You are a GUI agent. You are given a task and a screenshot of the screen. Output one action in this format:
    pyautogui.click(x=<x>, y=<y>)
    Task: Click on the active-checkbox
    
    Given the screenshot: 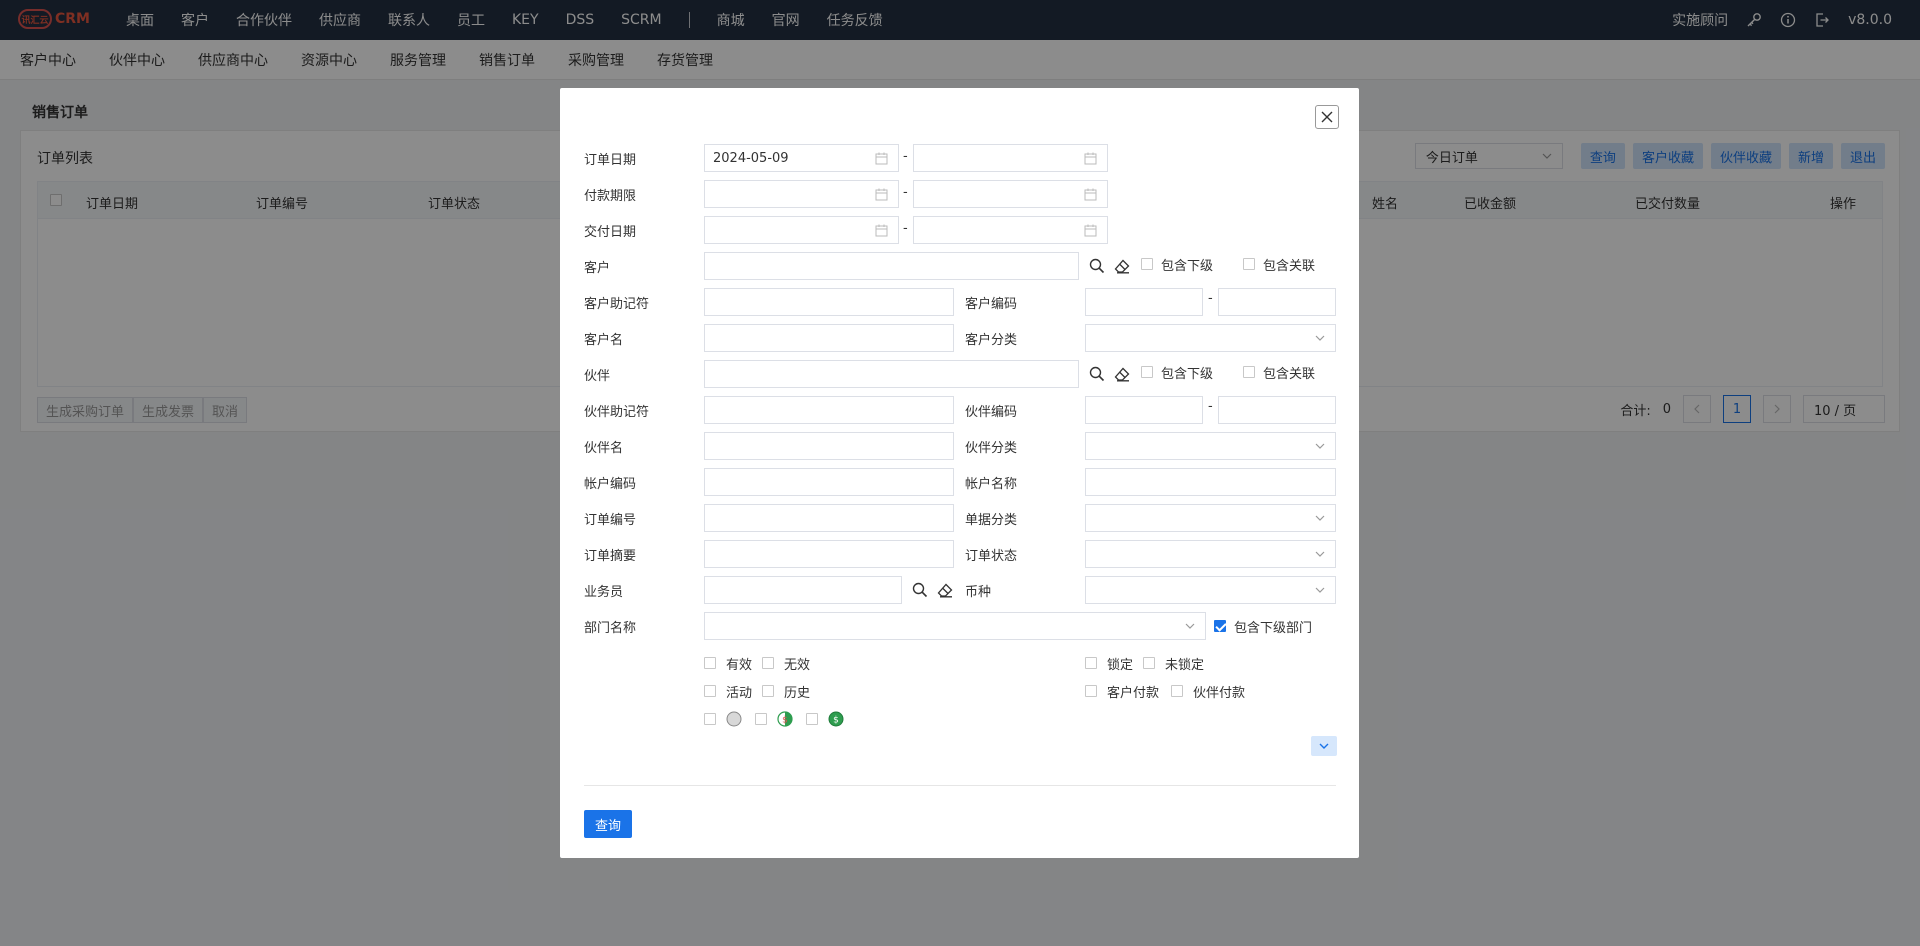 What is the action you would take?
    pyautogui.click(x=710, y=691)
    